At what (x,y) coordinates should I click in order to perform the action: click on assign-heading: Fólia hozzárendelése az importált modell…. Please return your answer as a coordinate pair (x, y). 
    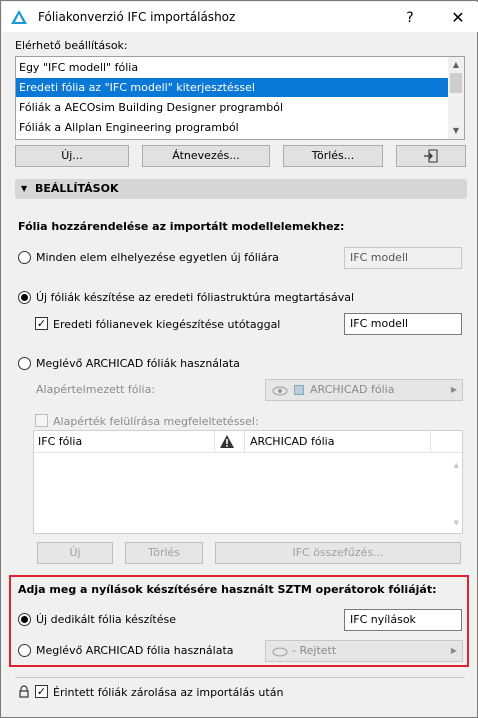
    Looking at the image, I should click on (181, 226).